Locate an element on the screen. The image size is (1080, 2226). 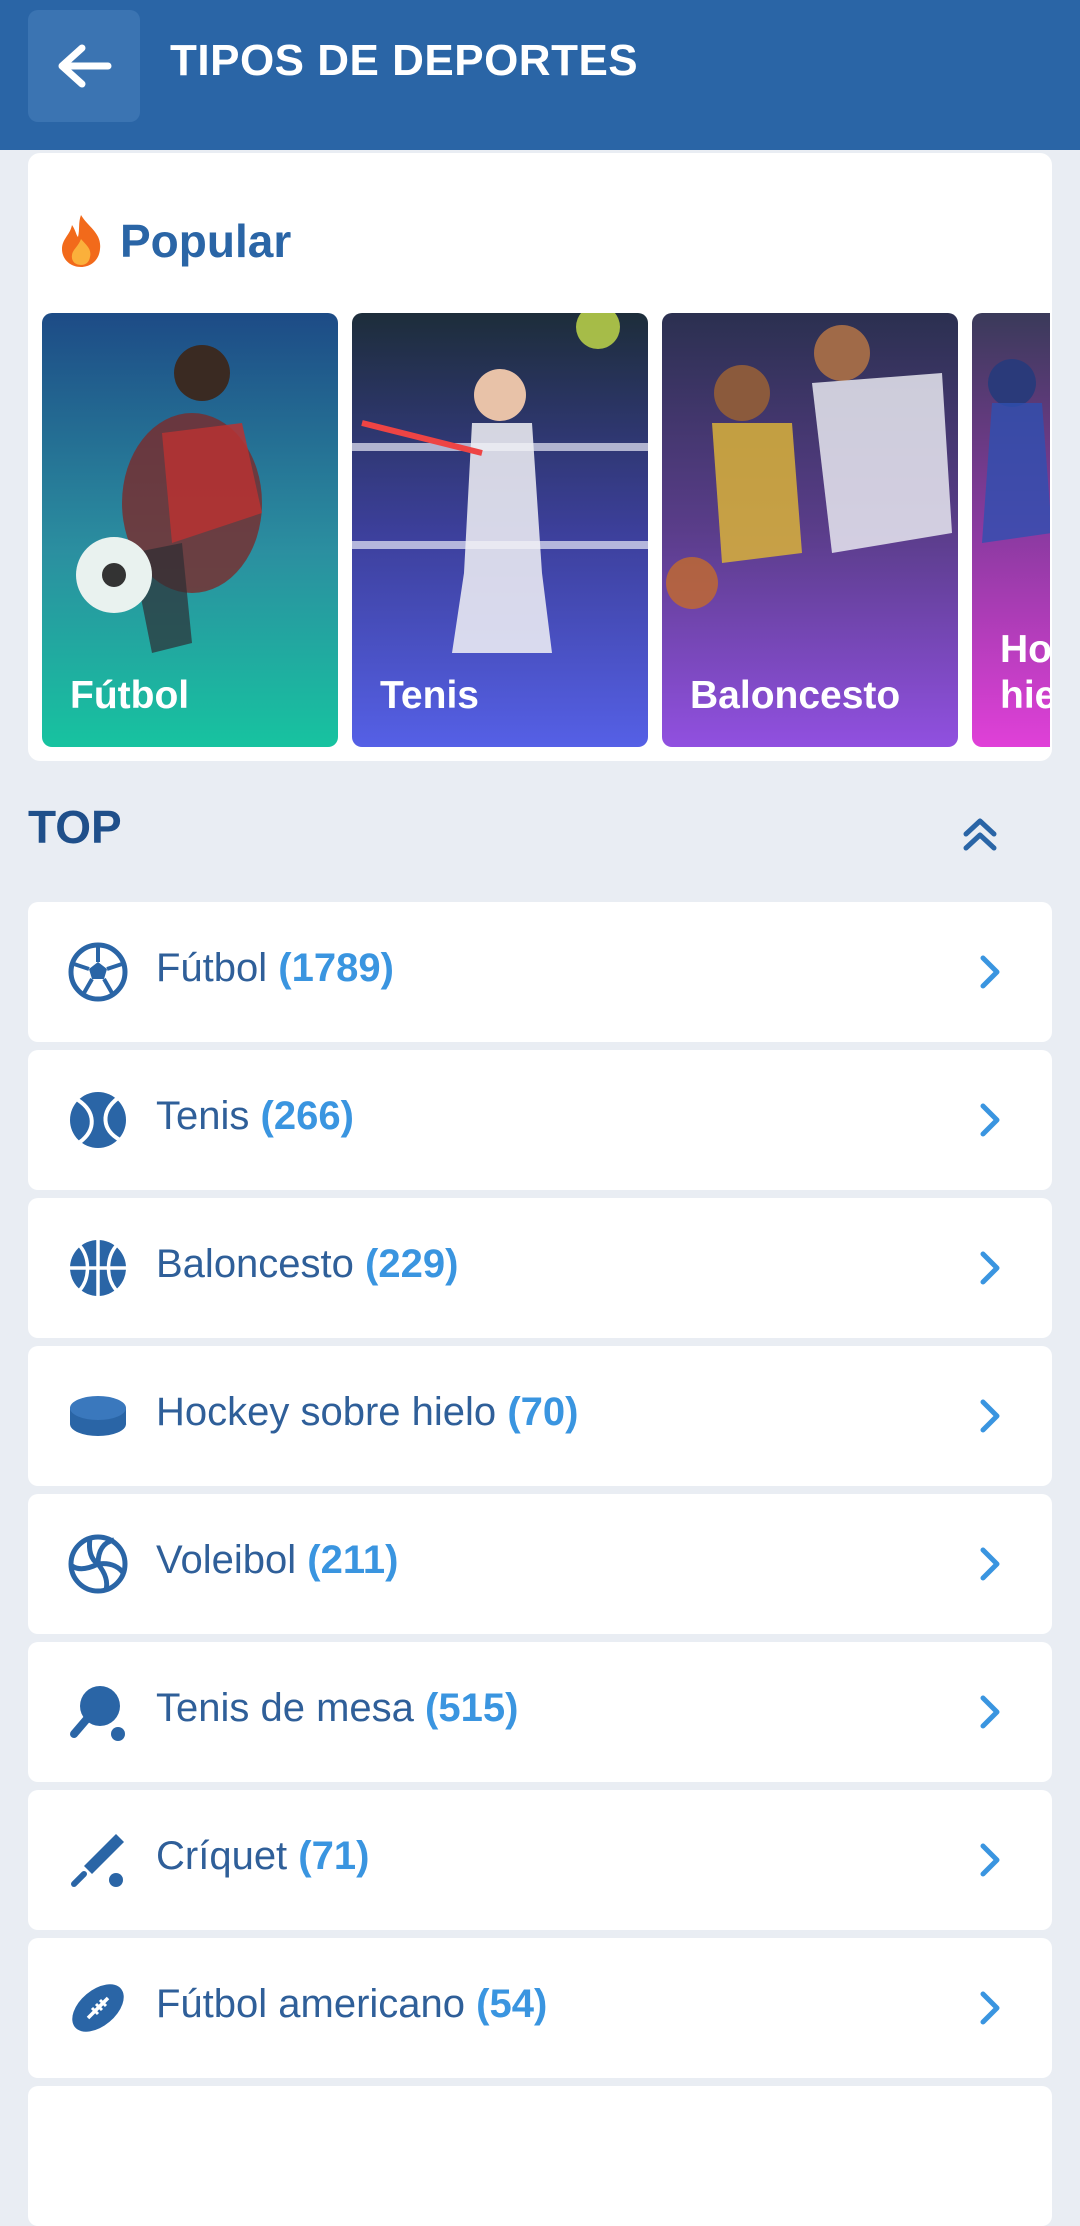
soccer-ball-icon is located at coordinates (98, 972).